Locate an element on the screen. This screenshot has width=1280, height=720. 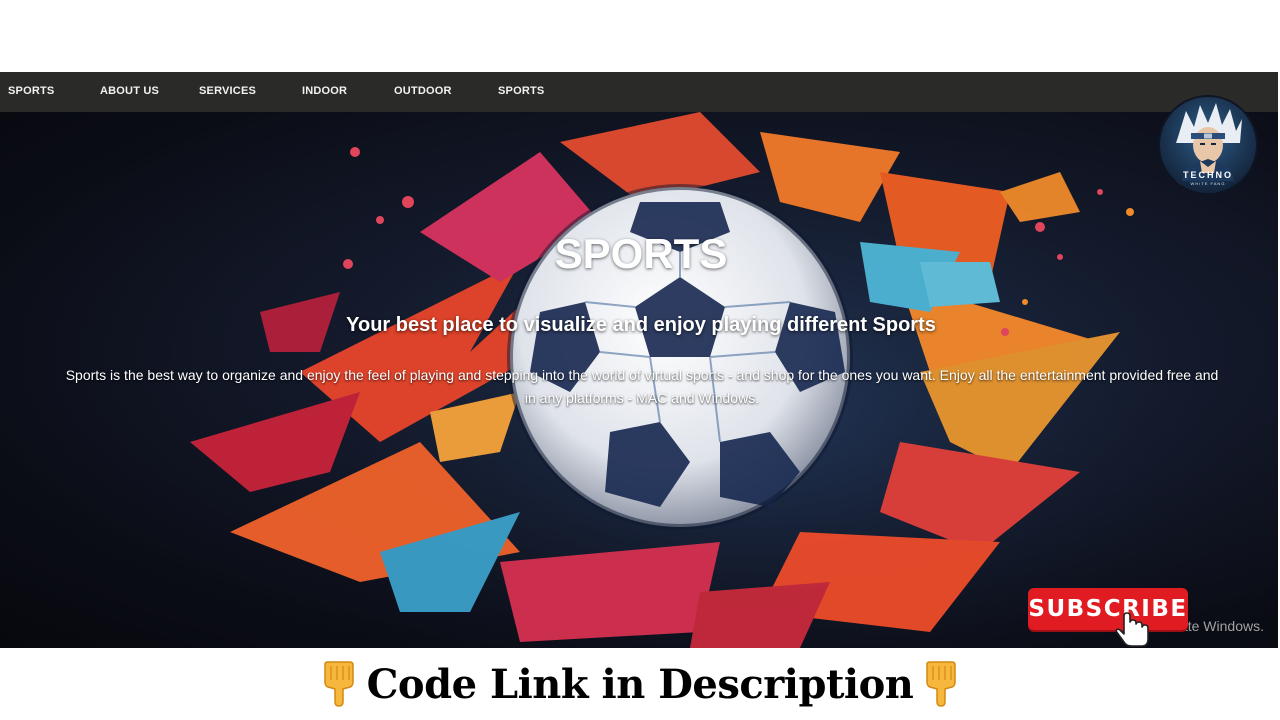
nav-link-indoor: INDOOR is located at coordinates (324, 91).